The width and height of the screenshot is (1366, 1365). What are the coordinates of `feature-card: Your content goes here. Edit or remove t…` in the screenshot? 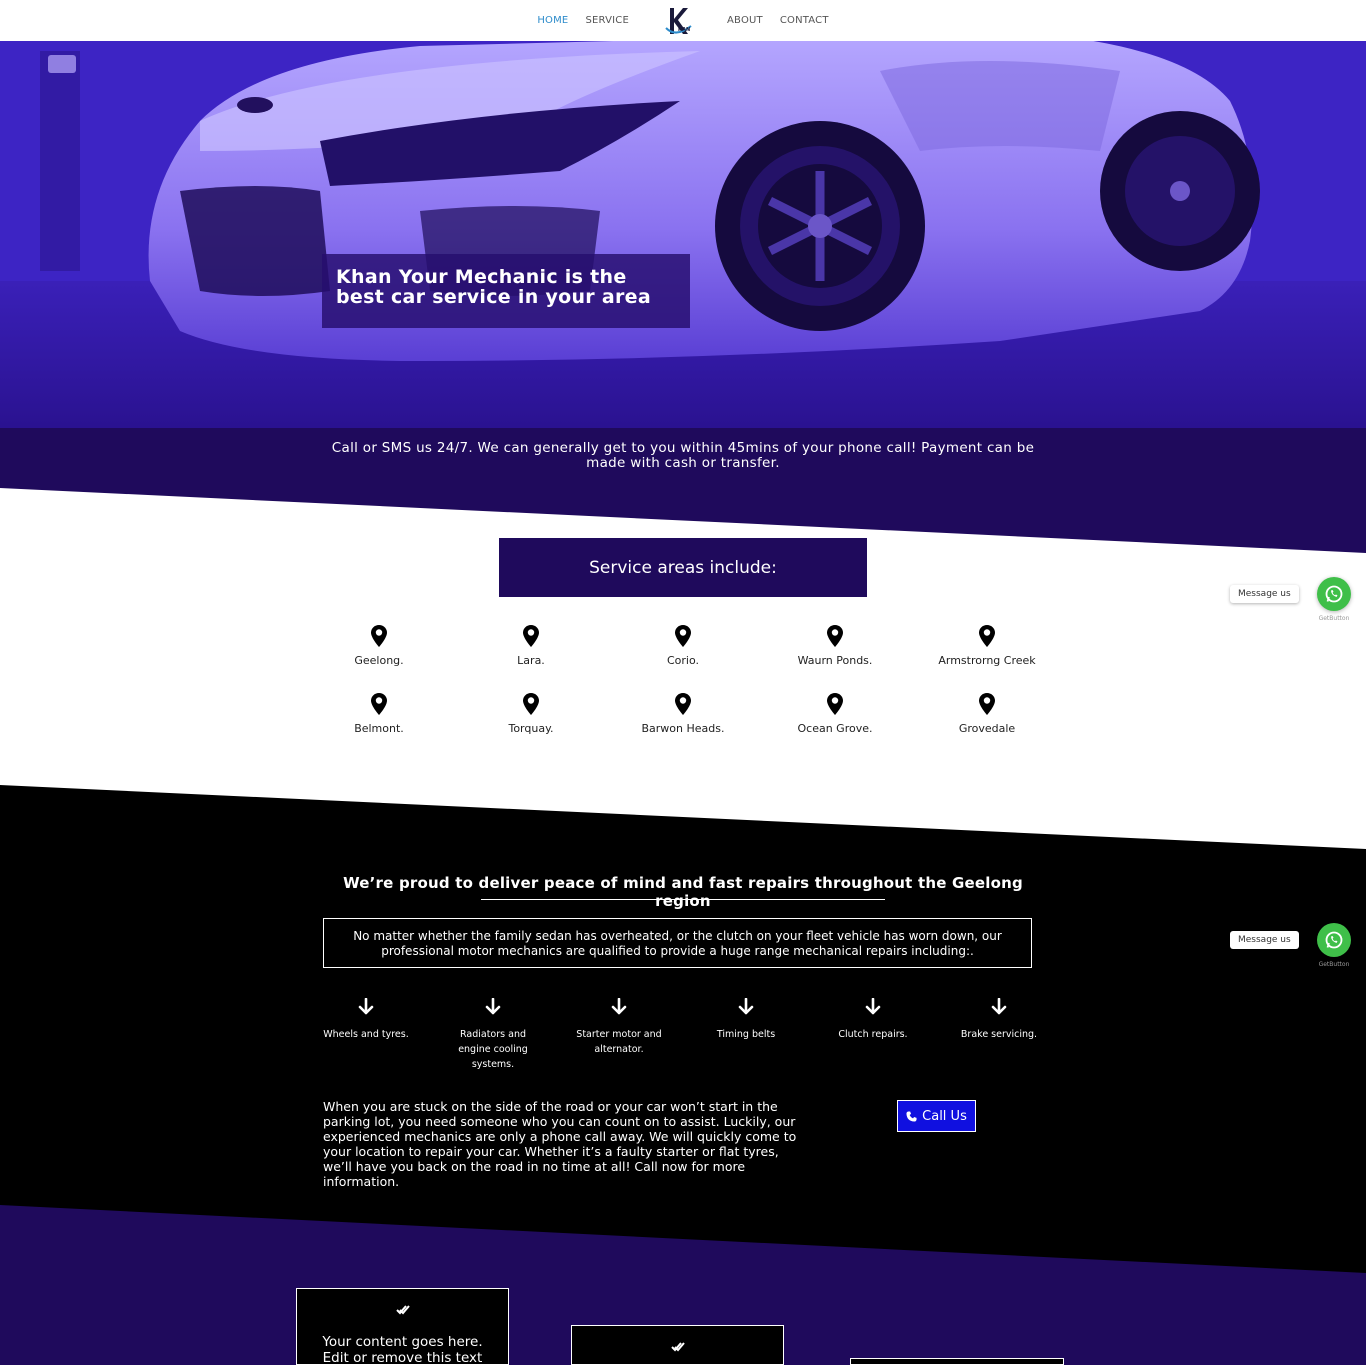 It's located at (402, 1326).